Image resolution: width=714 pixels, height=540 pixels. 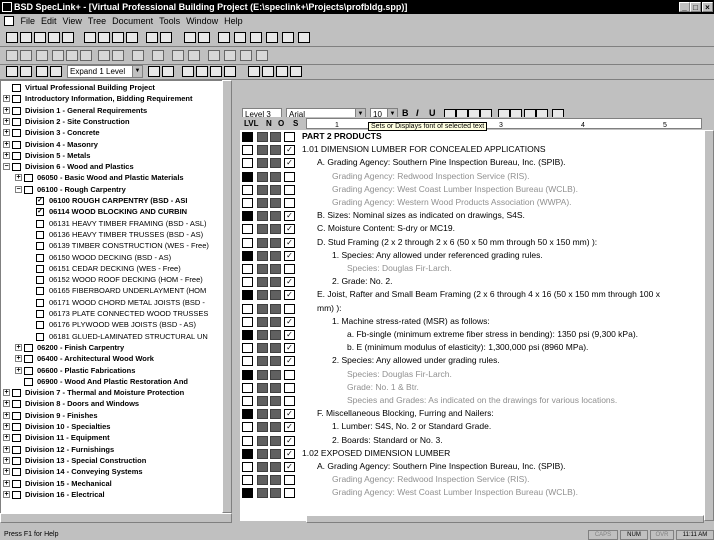 I want to click on tree-item: + Division 1 - General Requirements, so click(x=112, y=111).